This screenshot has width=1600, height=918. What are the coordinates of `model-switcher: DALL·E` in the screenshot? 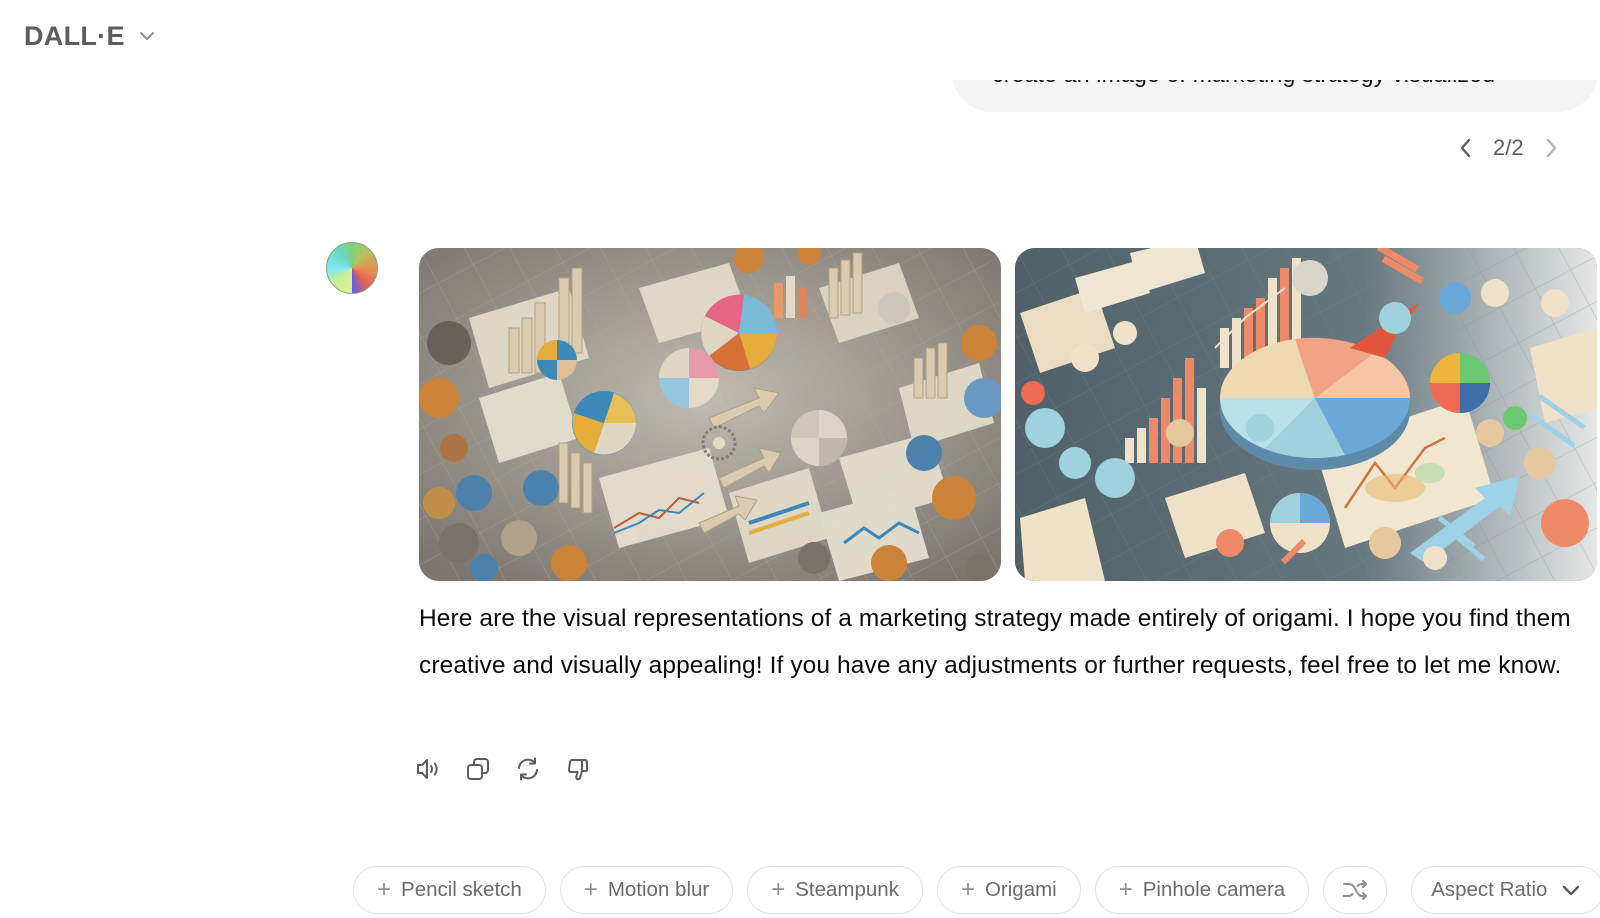 It's located at (90, 36).